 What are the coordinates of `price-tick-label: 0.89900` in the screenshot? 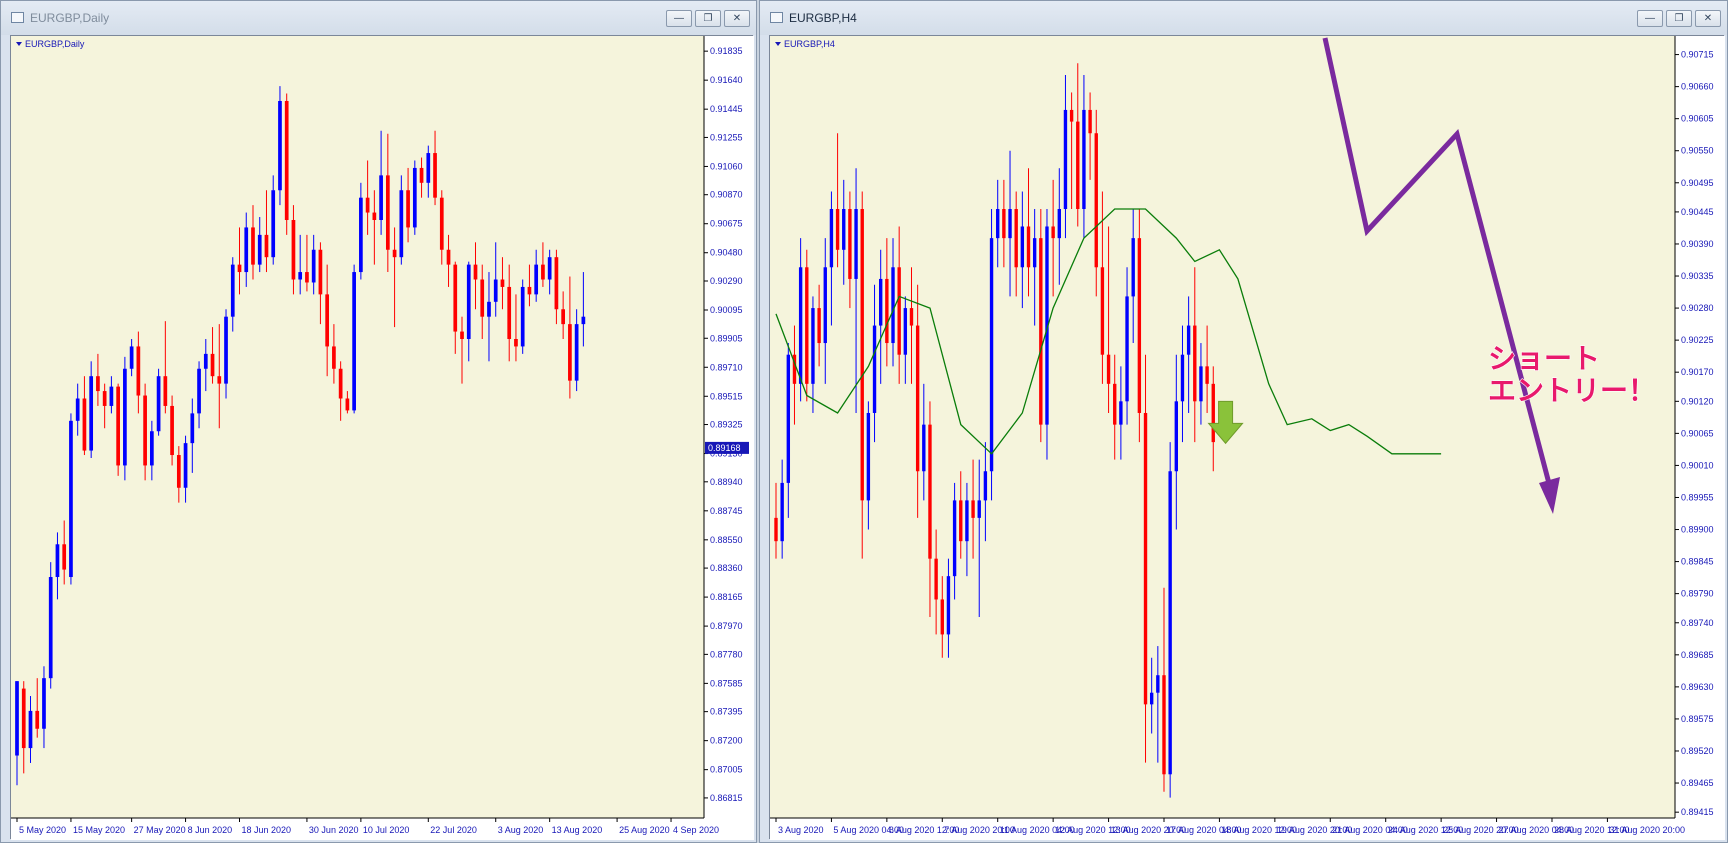 It's located at (1697, 530).